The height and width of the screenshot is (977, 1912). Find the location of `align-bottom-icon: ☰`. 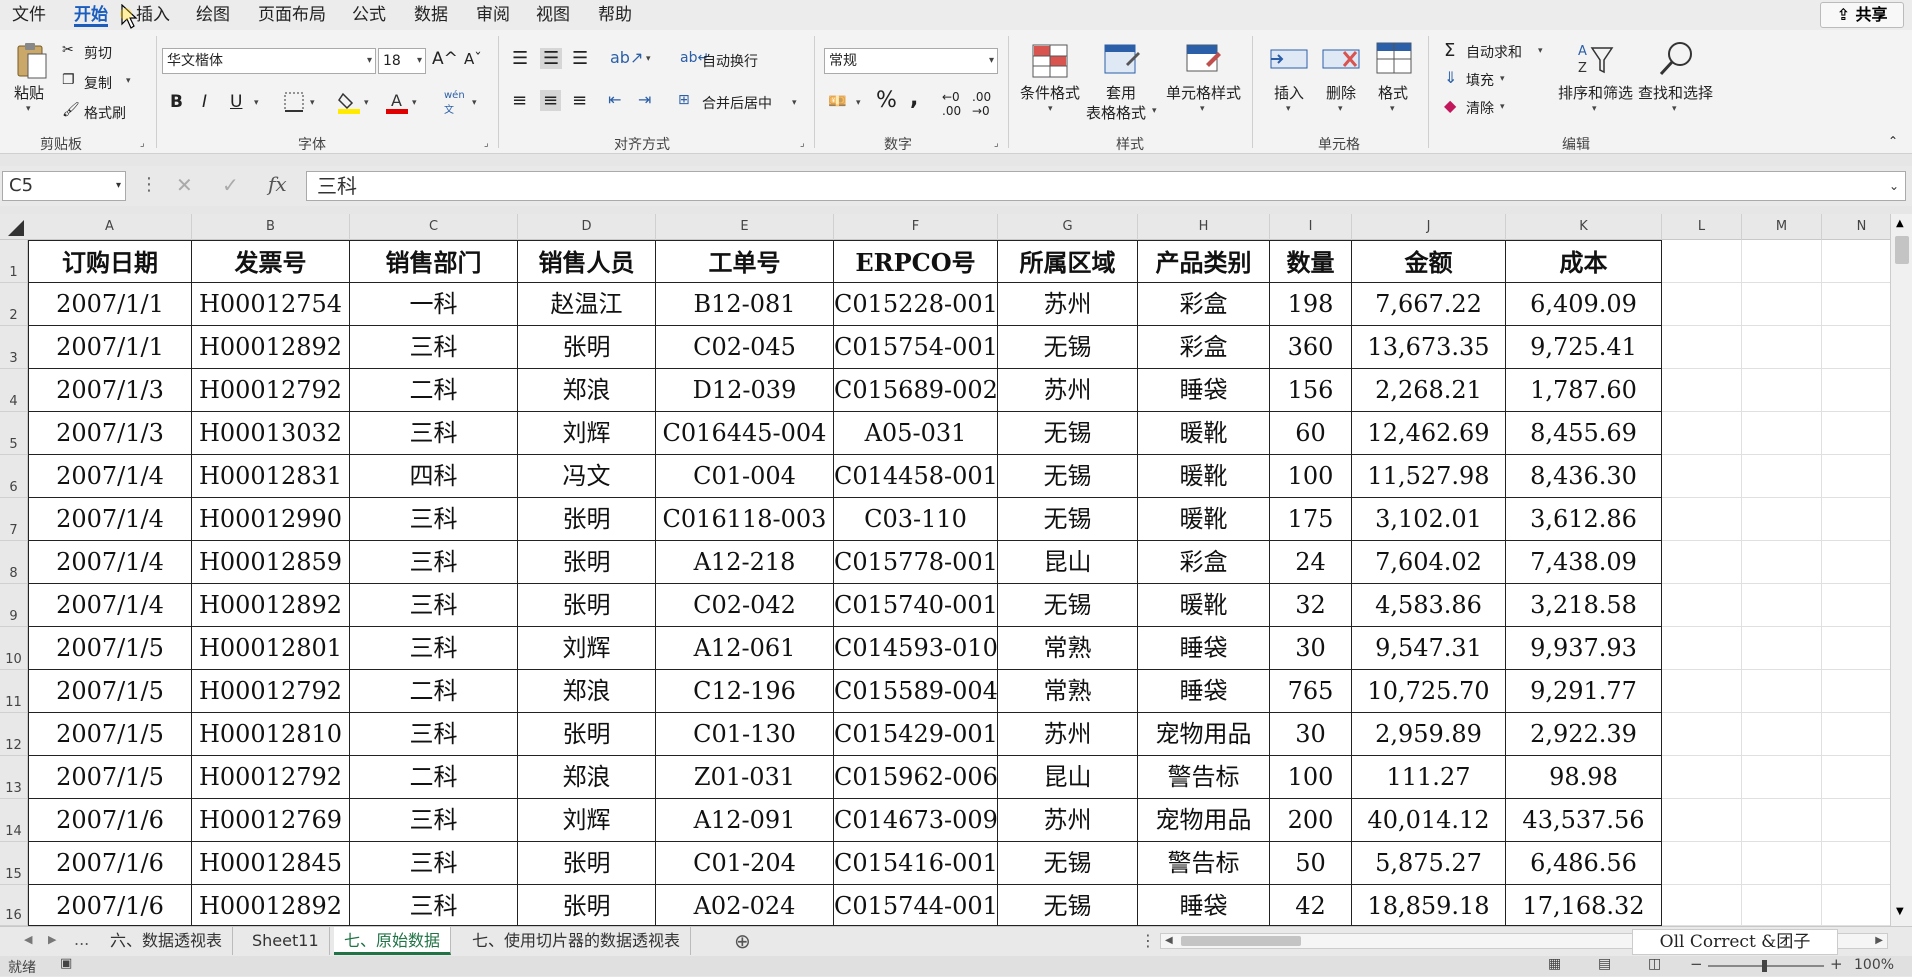

align-bottom-icon: ☰ is located at coordinates (580, 58).